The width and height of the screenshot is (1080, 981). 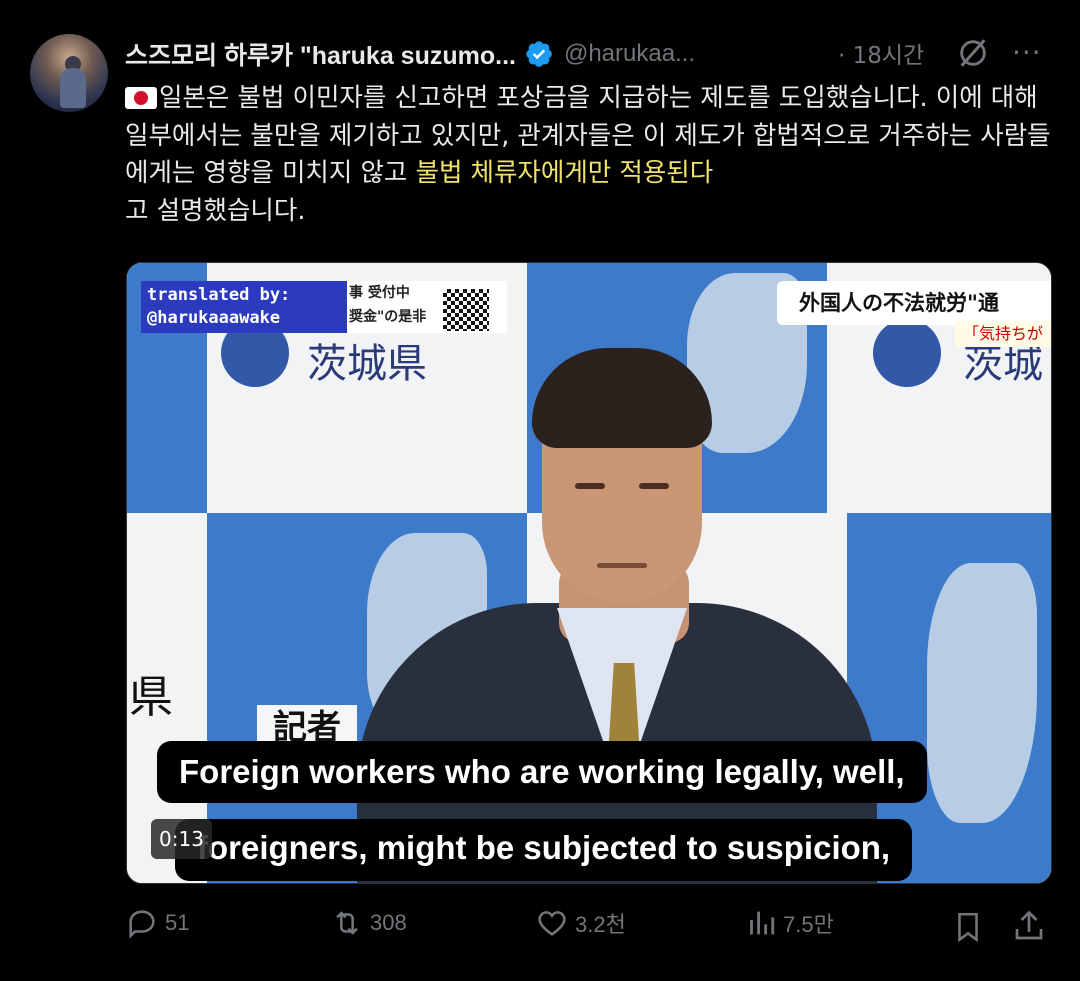 I want to click on heart-icon, so click(x=552, y=923).